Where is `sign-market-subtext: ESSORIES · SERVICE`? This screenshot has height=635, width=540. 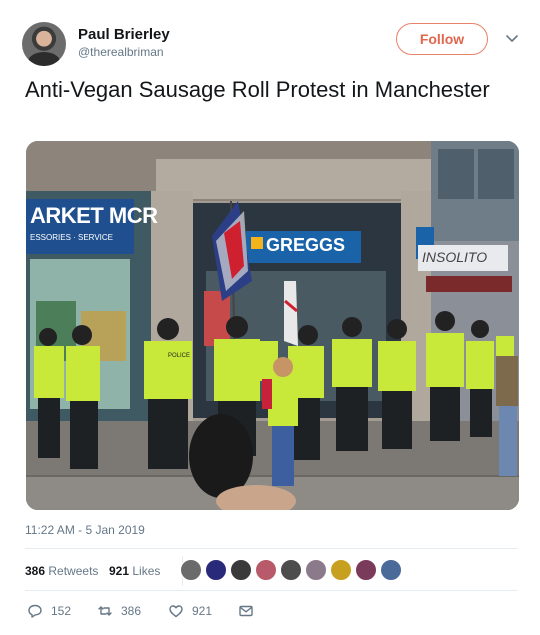 sign-market-subtext: ESSORIES · SERVICE is located at coordinates (71, 237).